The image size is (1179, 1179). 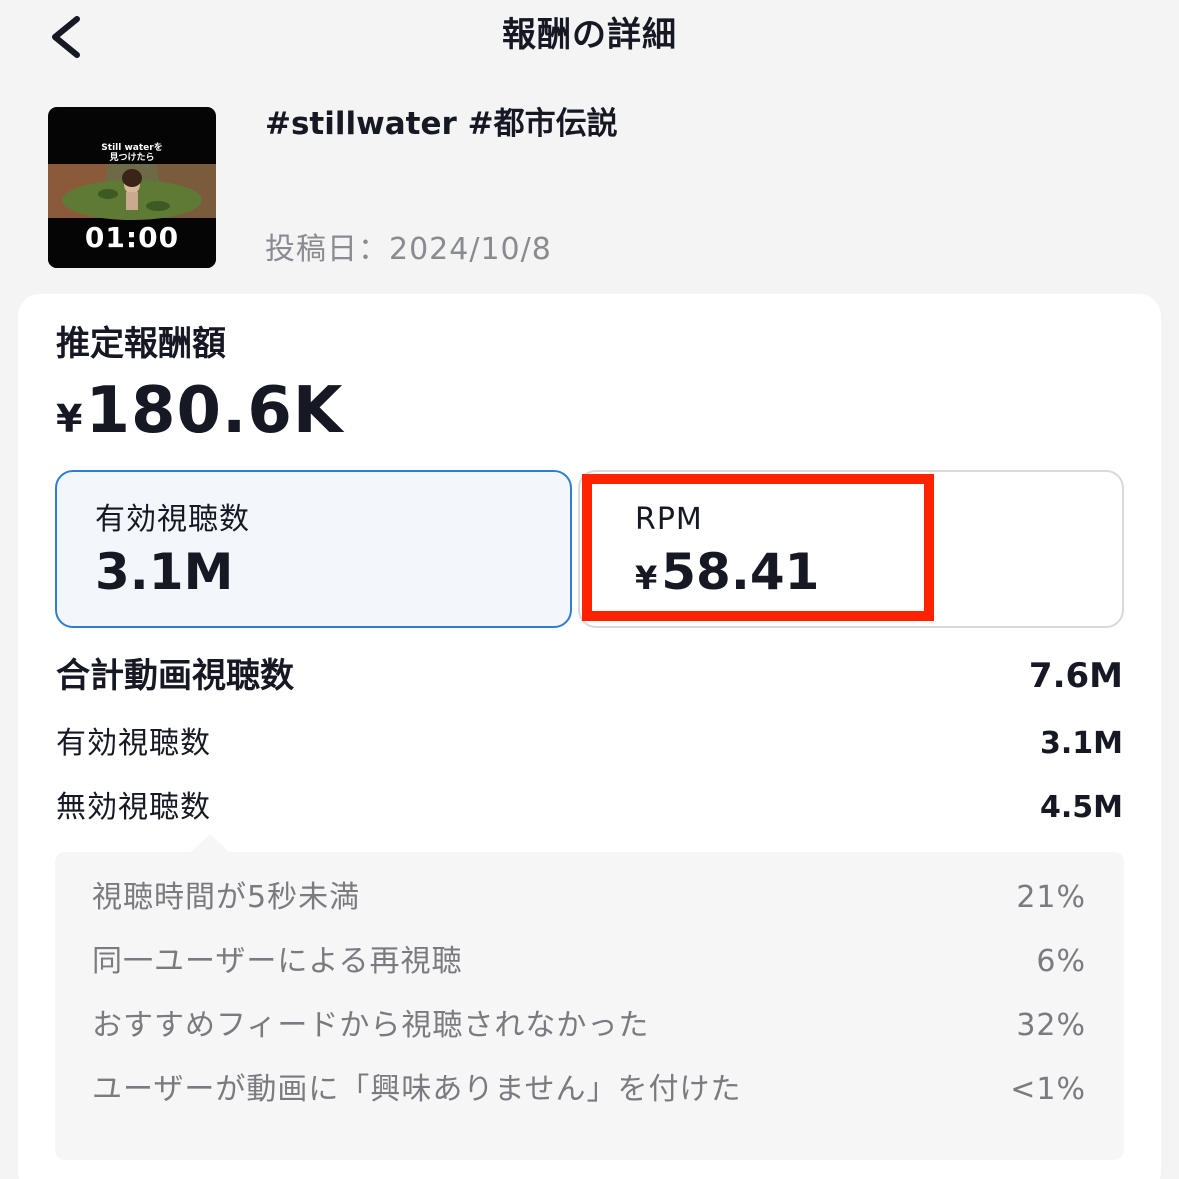 I want to click on breakdown-label: 視聴時間が5秒未満, so click(x=226, y=897).